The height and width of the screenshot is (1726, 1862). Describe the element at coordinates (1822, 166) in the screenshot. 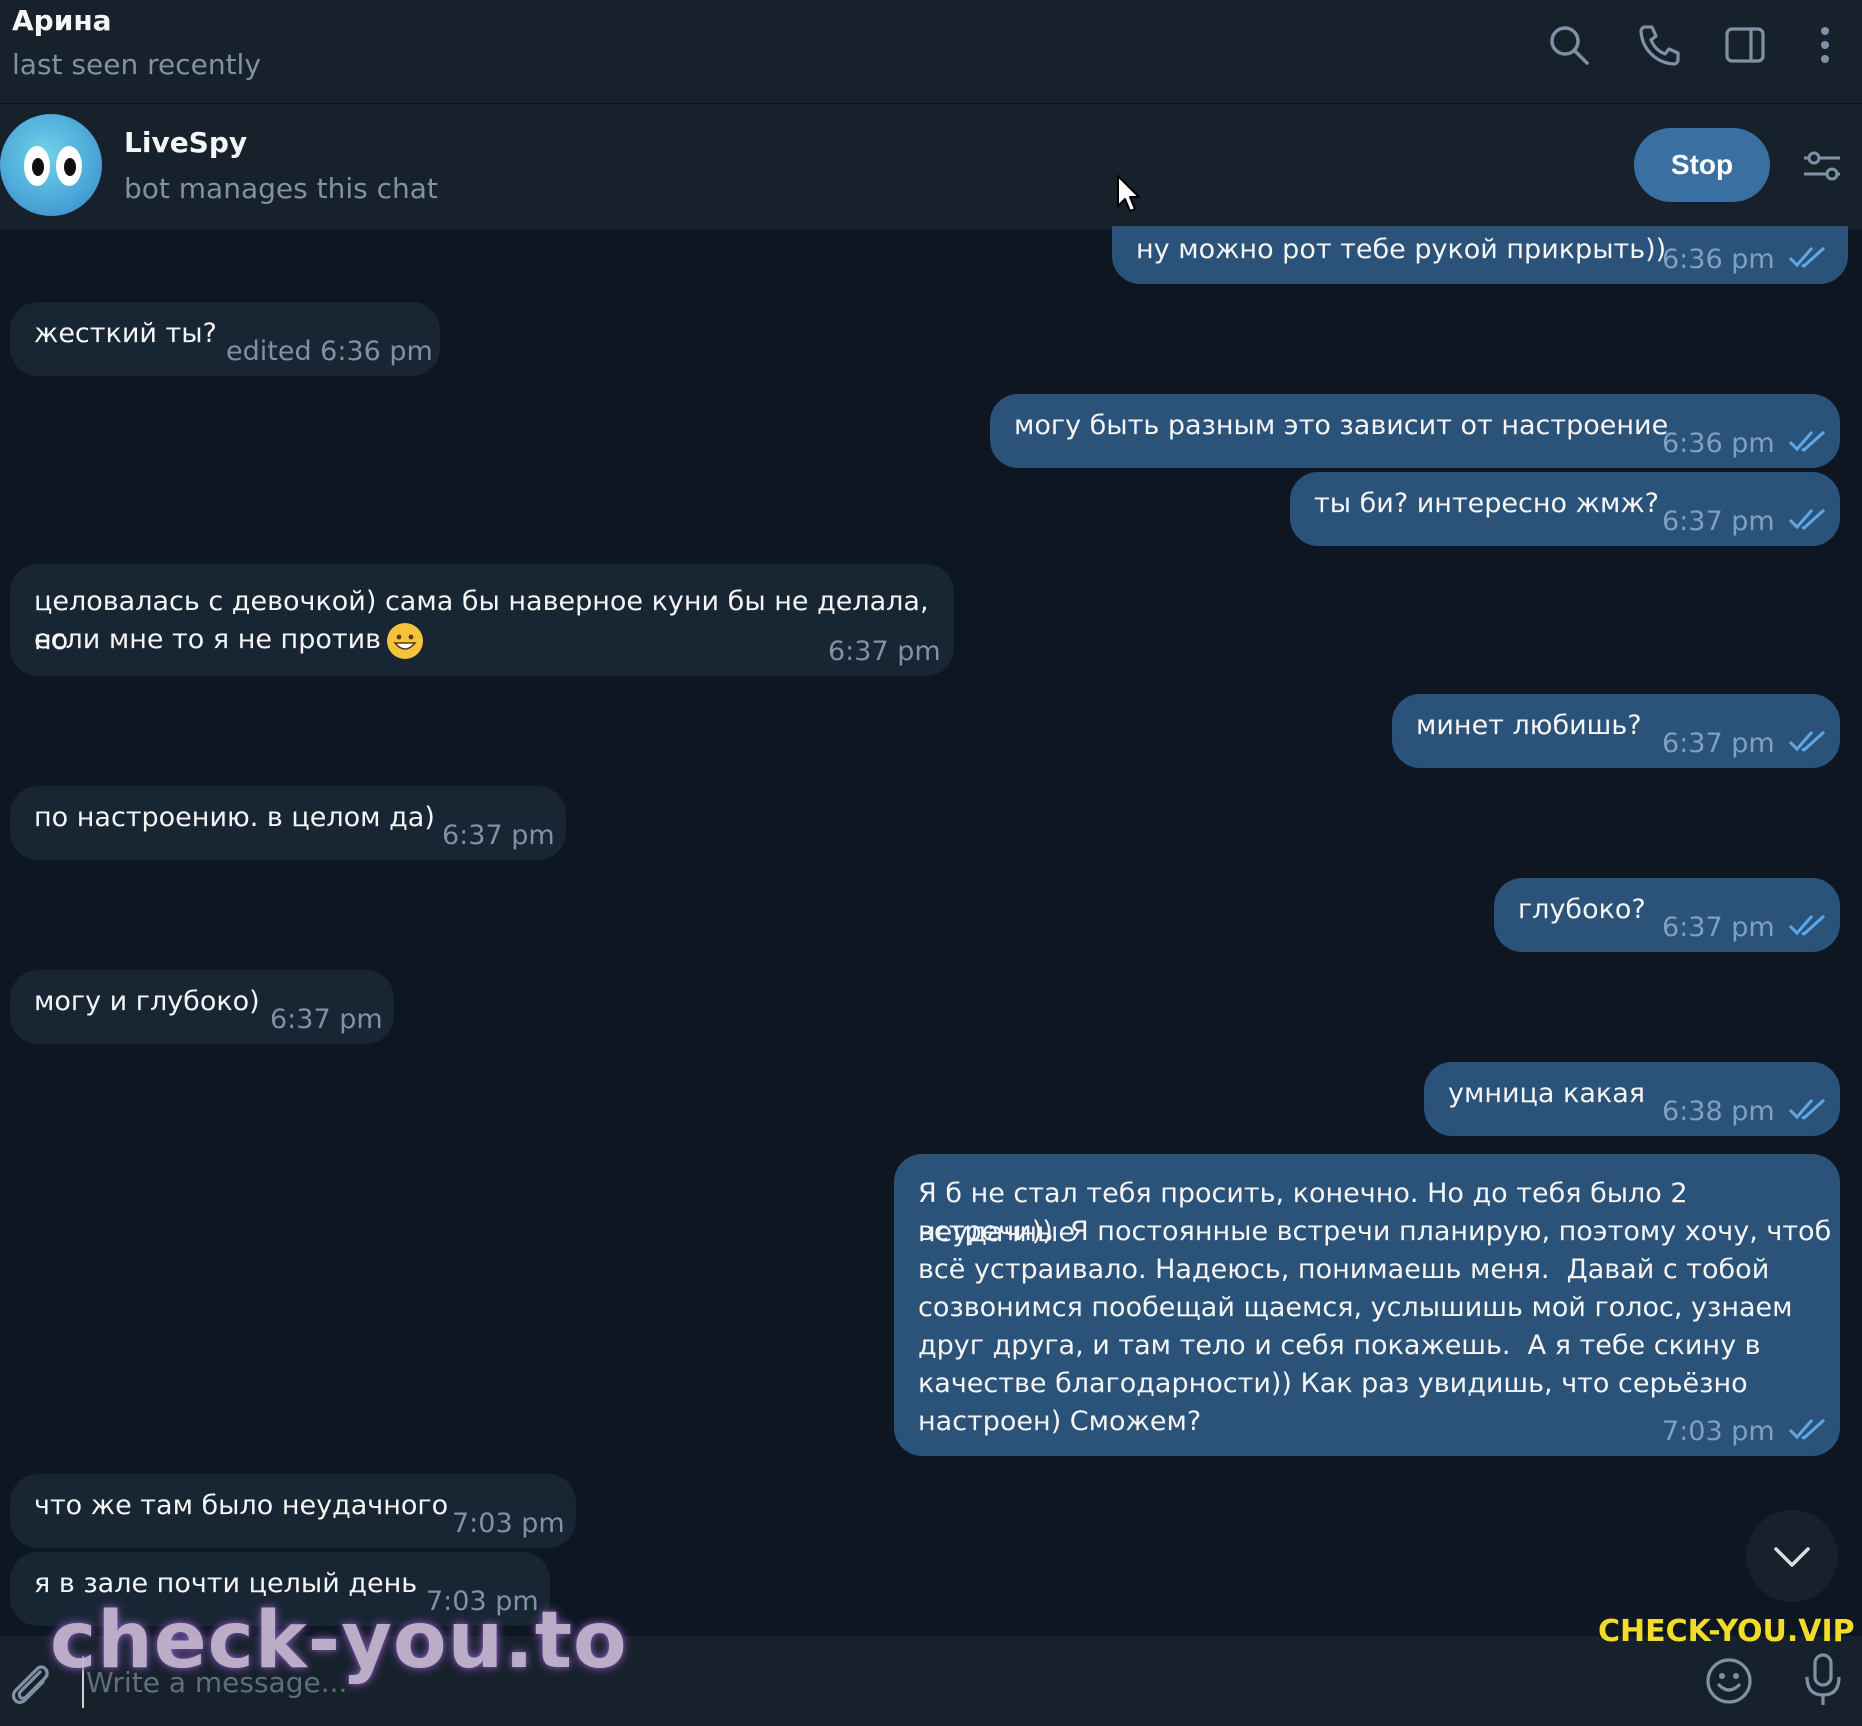

I see `bot-settings-icon` at that location.